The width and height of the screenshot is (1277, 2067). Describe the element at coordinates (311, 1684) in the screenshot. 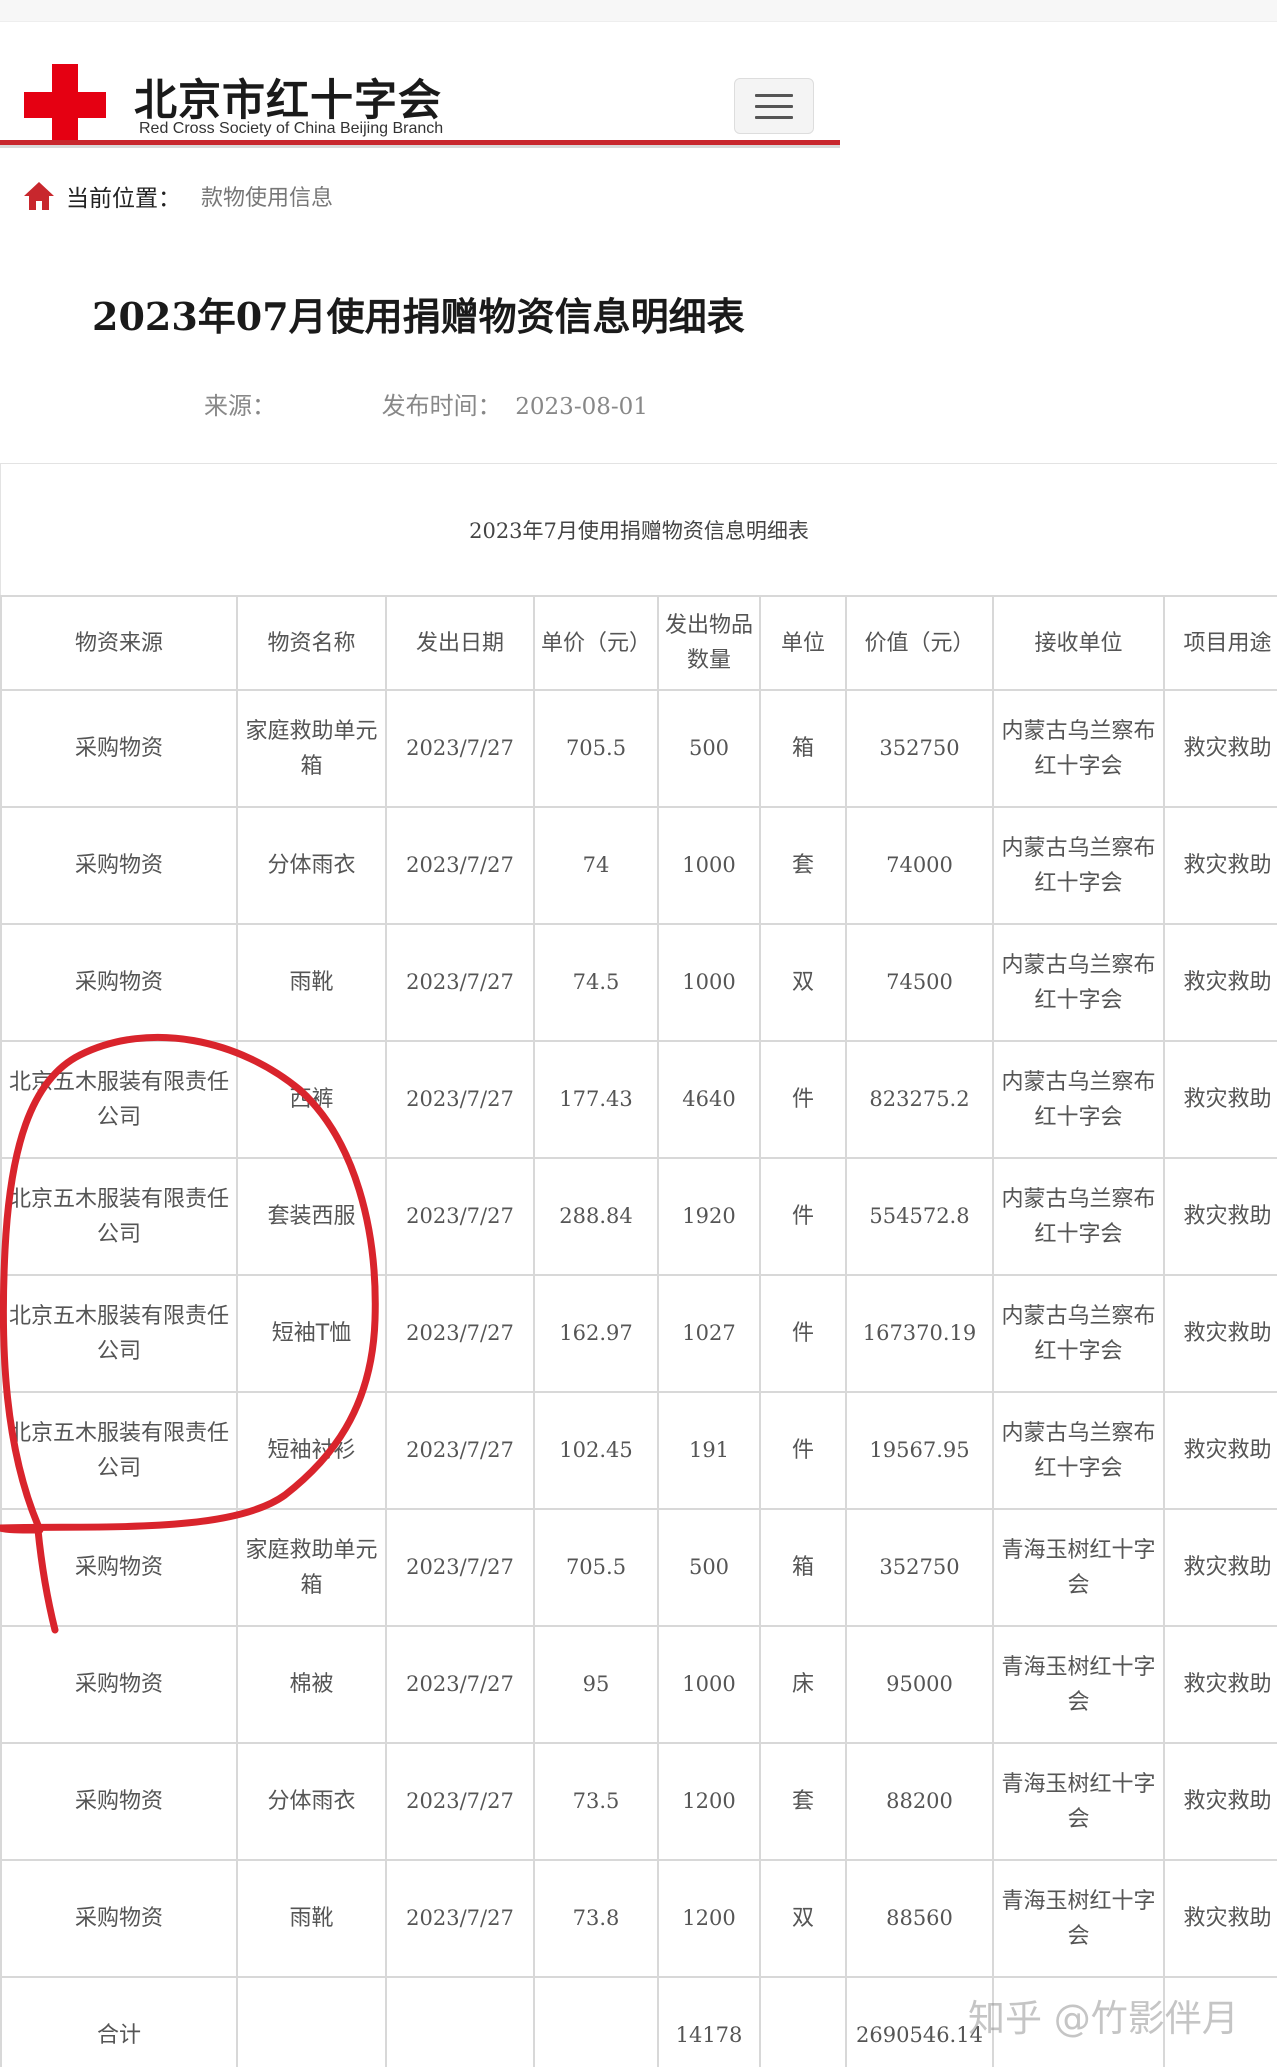

I see `table-cell: 棉被` at that location.